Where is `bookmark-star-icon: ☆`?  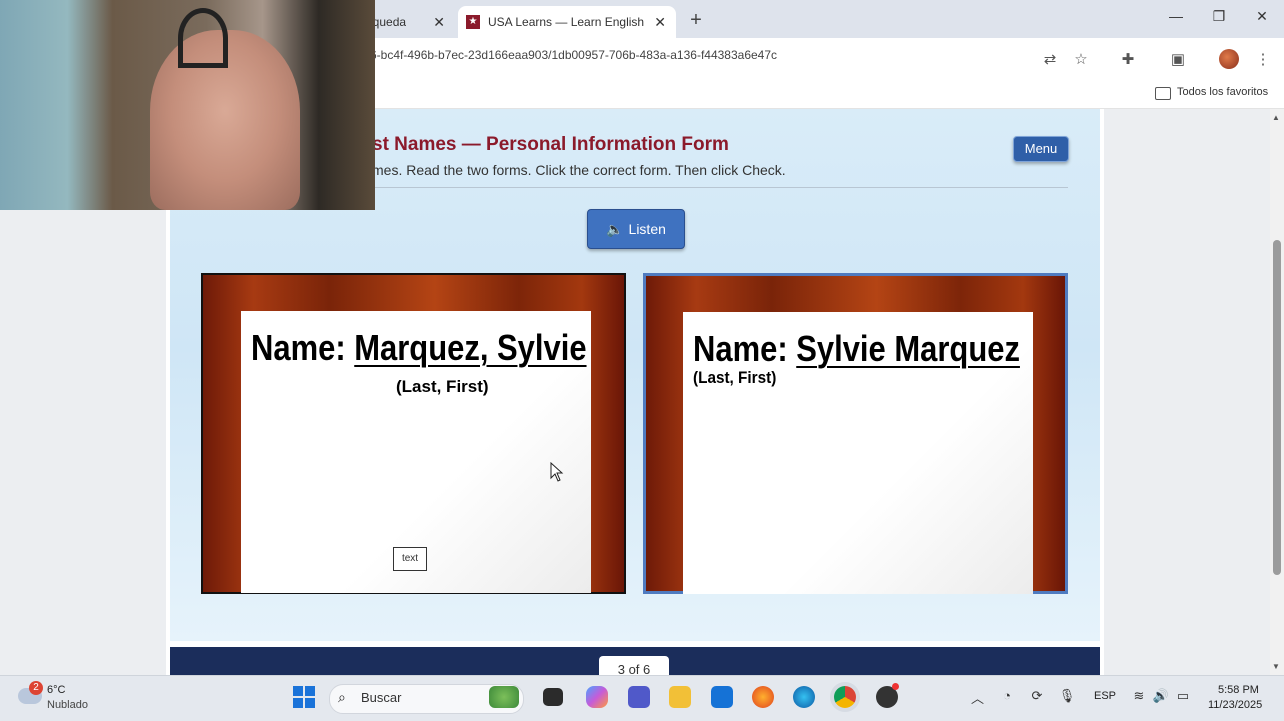
bookmark-star-icon: ☆ is located at coordinates (1081, 60).